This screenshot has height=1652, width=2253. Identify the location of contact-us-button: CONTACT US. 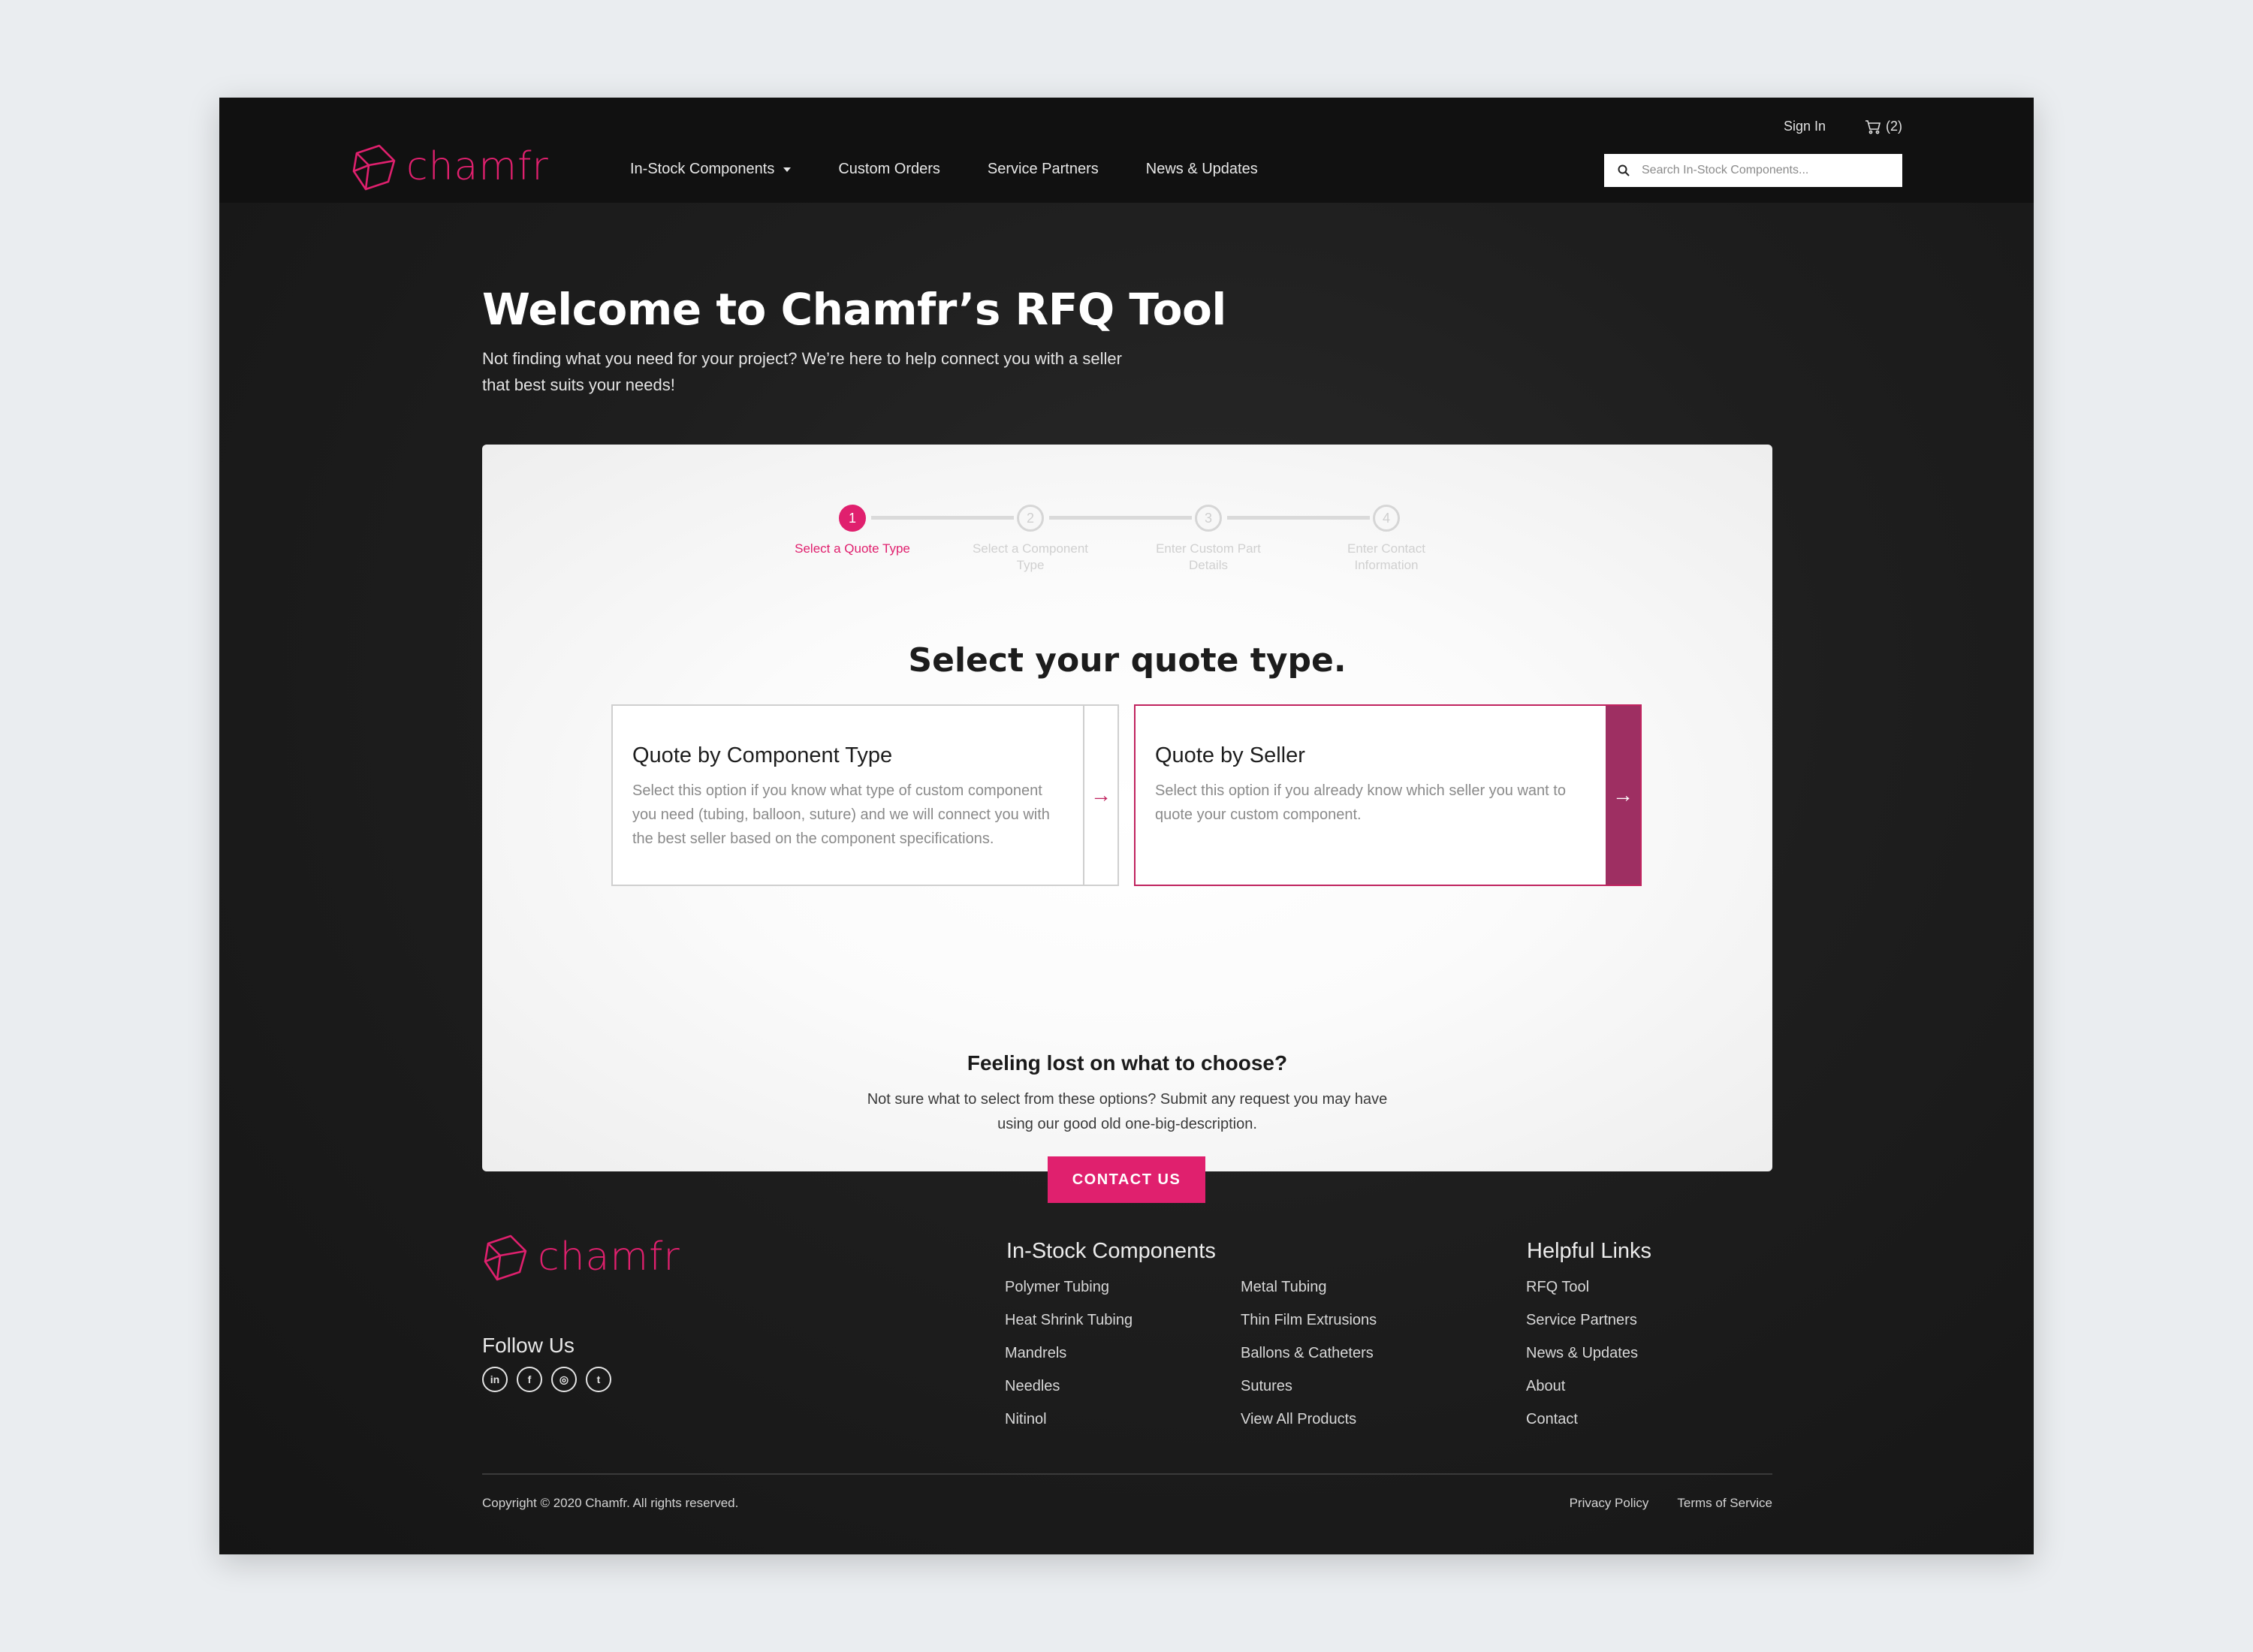
(1126, 1179).